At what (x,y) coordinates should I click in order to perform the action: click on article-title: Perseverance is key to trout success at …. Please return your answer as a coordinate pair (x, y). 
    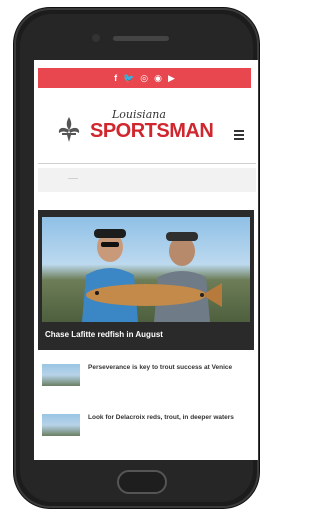
    Looking at the image, I should click on (171, 368).